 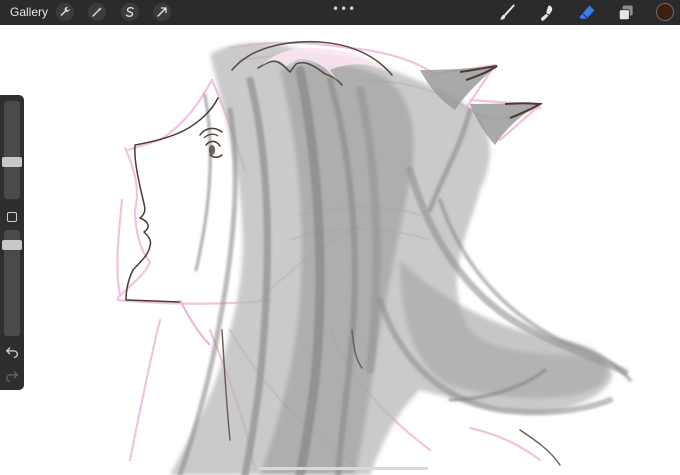 What do you see at coordinates (12, 245) in the screenshot?
I see `opacity-thumb` at bounding box center [12, 245].